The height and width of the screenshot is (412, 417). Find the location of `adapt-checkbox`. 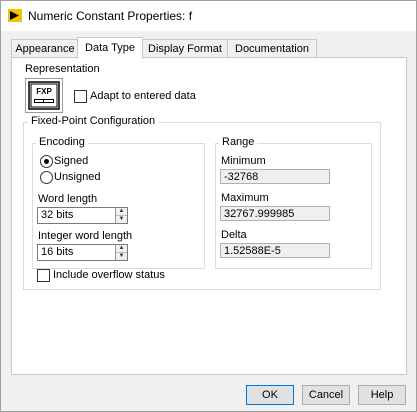

adapt-checkbox is located at coordinates (80, 96).